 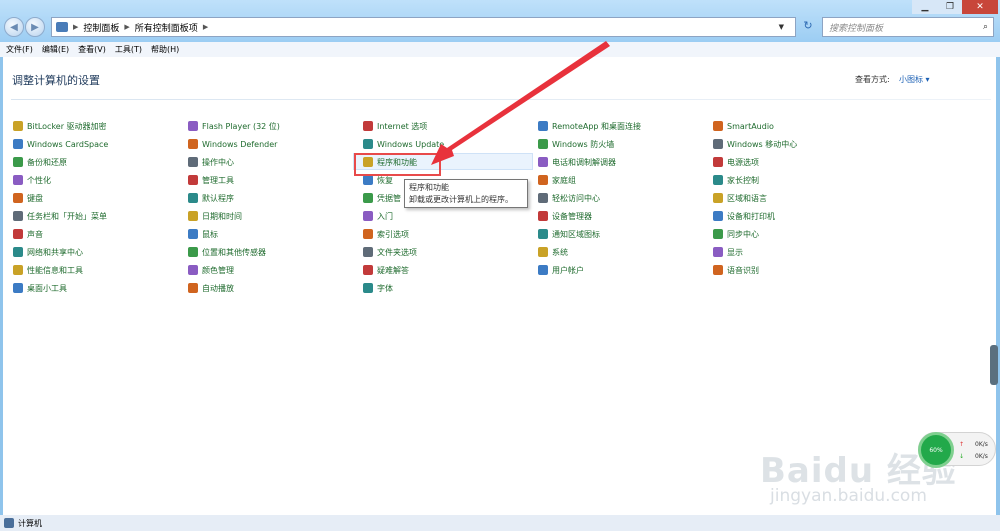 What do you see at coordinates (962, 456) in the screenshot?
I see `download-arrow-icon: ↓` at bounding box center [962, 456].